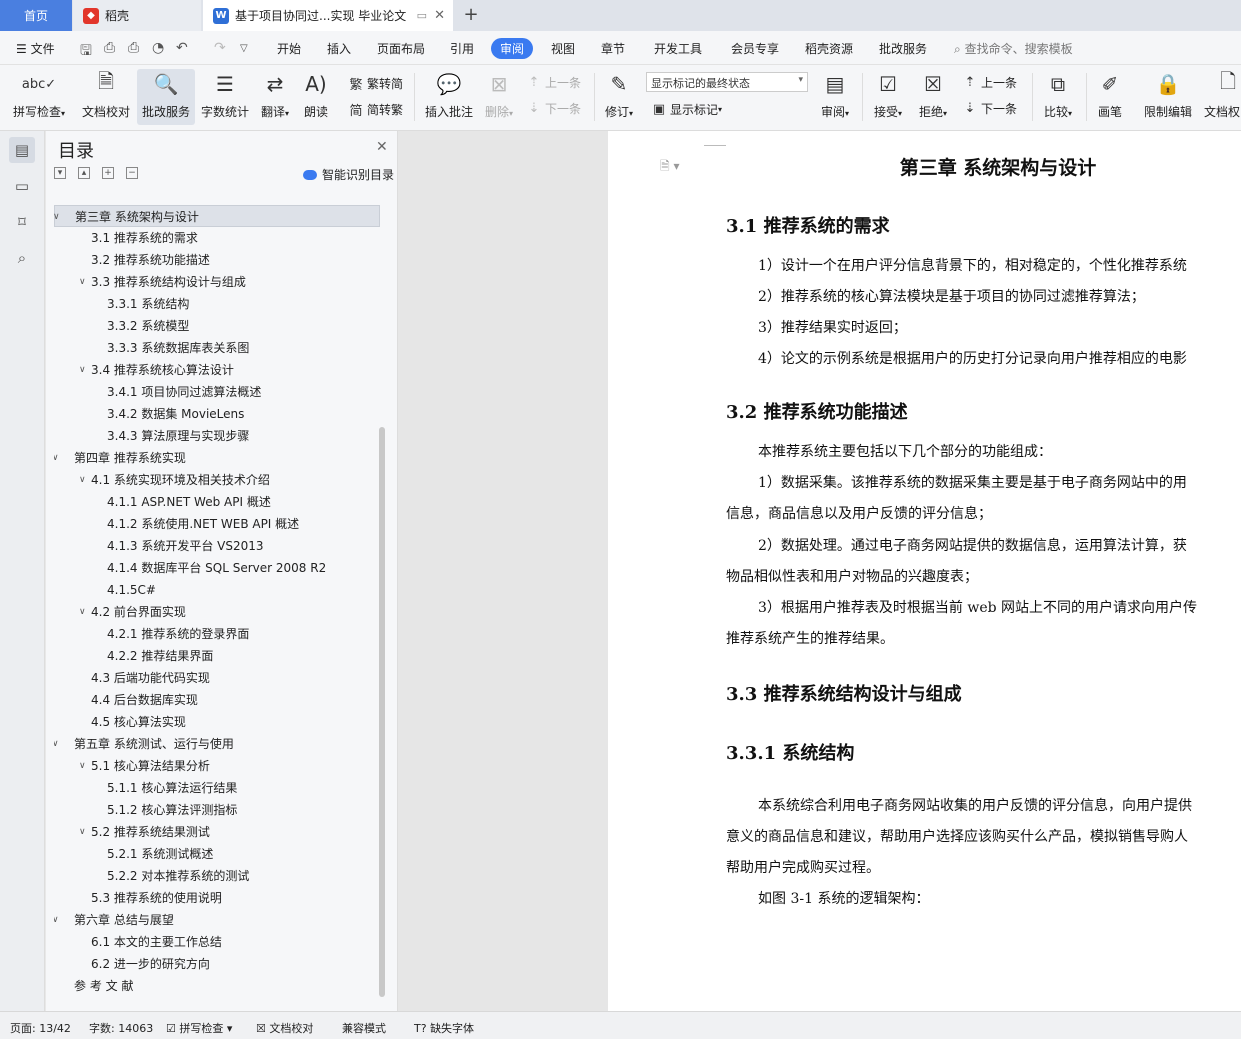 Image resolution: width=1241 pixels, height=1039 pixels. Describe the element at coordinates (316, 97) in the screenshot. I see `read-aloud-button: A) 朗读` at that location.